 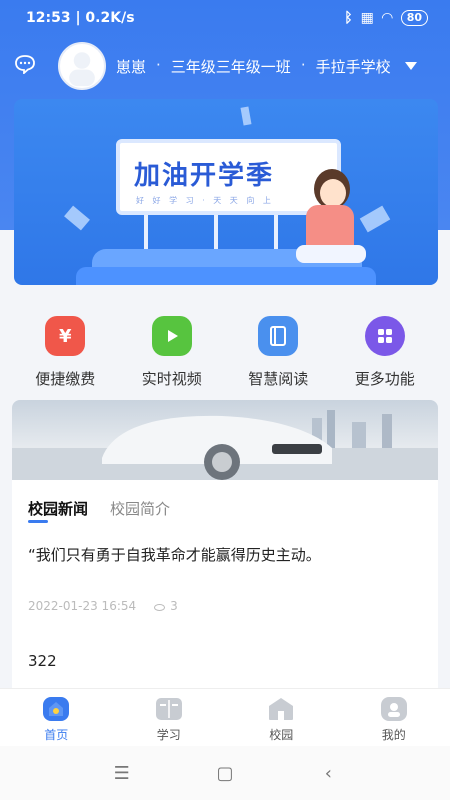 What do you see at coordinates (414, 18) in the screenshot?
I see `battery-level: 80` at bounding box center [414, 18].